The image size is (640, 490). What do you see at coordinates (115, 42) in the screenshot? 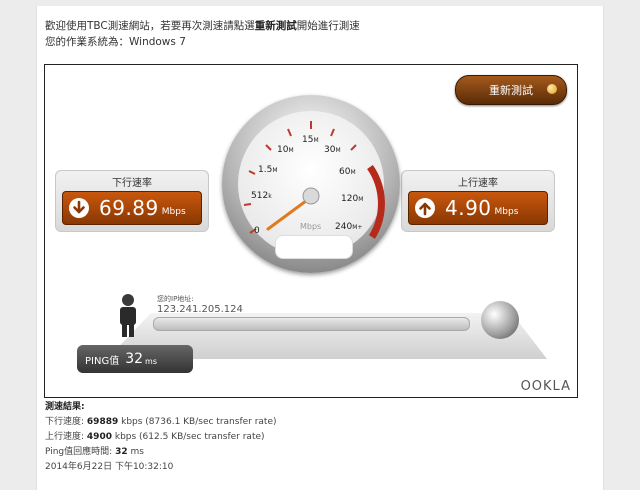
I see `os-info: 您的作業系統為：Windows 7` at bounding box center [115, 42].